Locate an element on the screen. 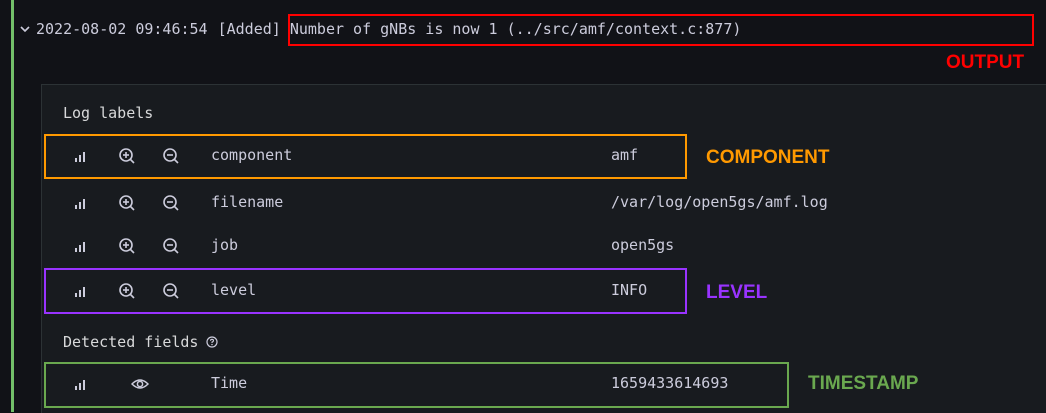 This screenshot has width=1046, height=413. level-highlight-box is located at coordinates (365, 291).